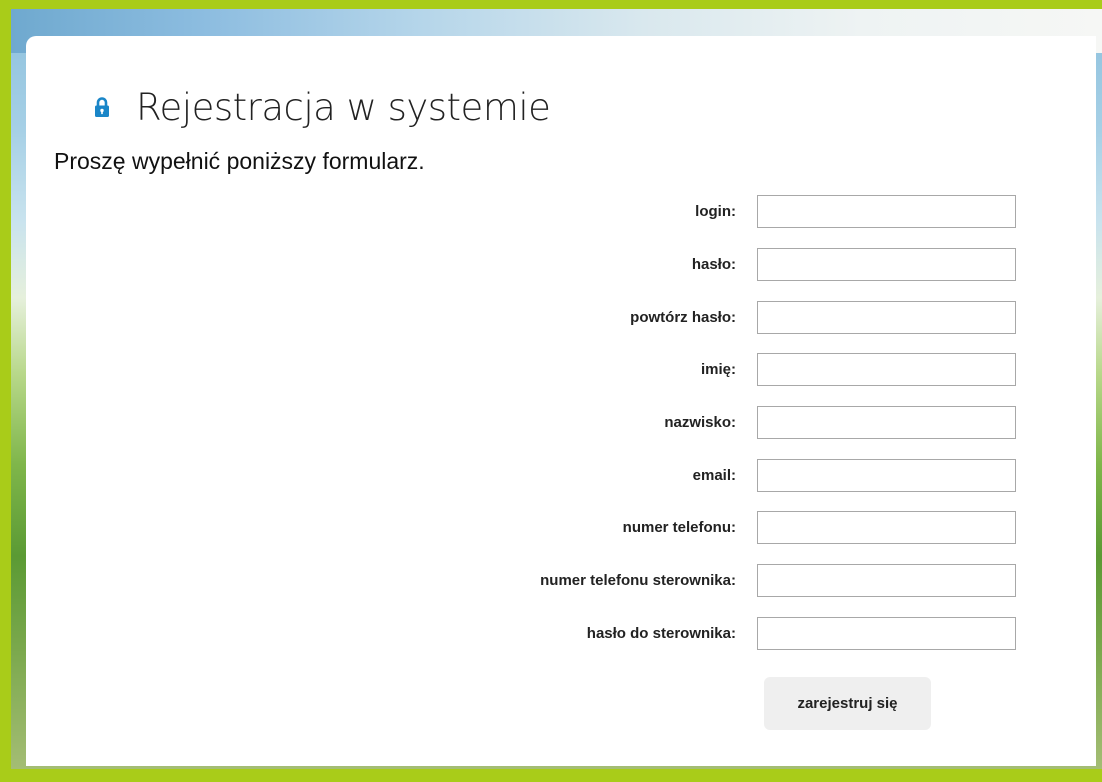 This screenshot has height=782, width=1102. Describe the element at coordinates (661, 633) in the screenshot. I see `controller-password-label: hasło do sterownika:` at that location.